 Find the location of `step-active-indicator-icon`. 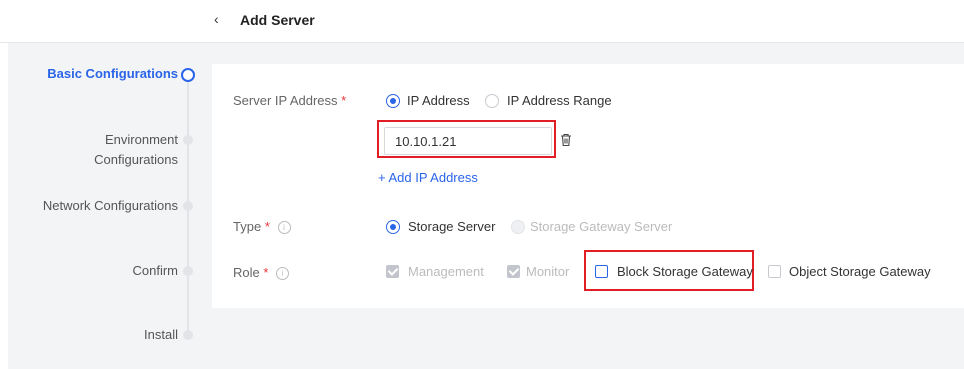

step-active-indicator-icon is located at coordinates (188, 75).